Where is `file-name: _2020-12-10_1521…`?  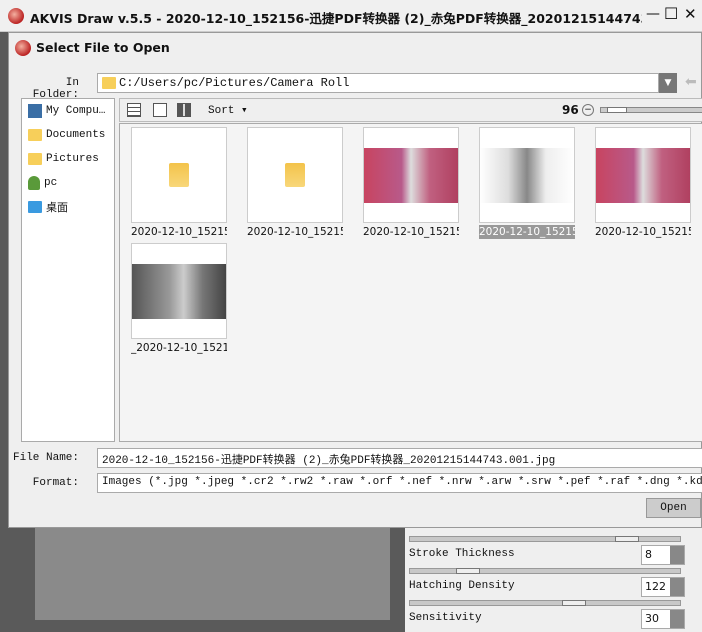
file-name: _2020-12-10_1521… is located at coordinates (179, 348).